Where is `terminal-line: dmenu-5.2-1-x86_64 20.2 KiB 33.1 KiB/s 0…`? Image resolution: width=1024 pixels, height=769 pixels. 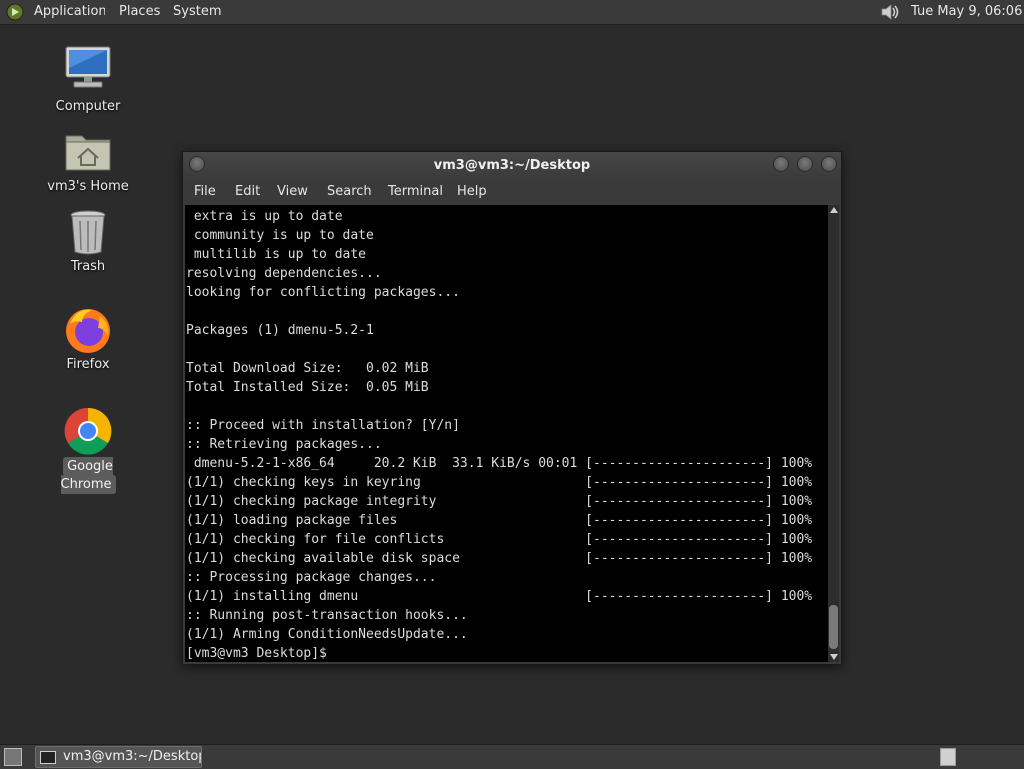
terminal-line: dmenu-5.2-1-x86_64 20.2 KiB 33.1 KiB/s 0… is located at coordinates (499, 463).